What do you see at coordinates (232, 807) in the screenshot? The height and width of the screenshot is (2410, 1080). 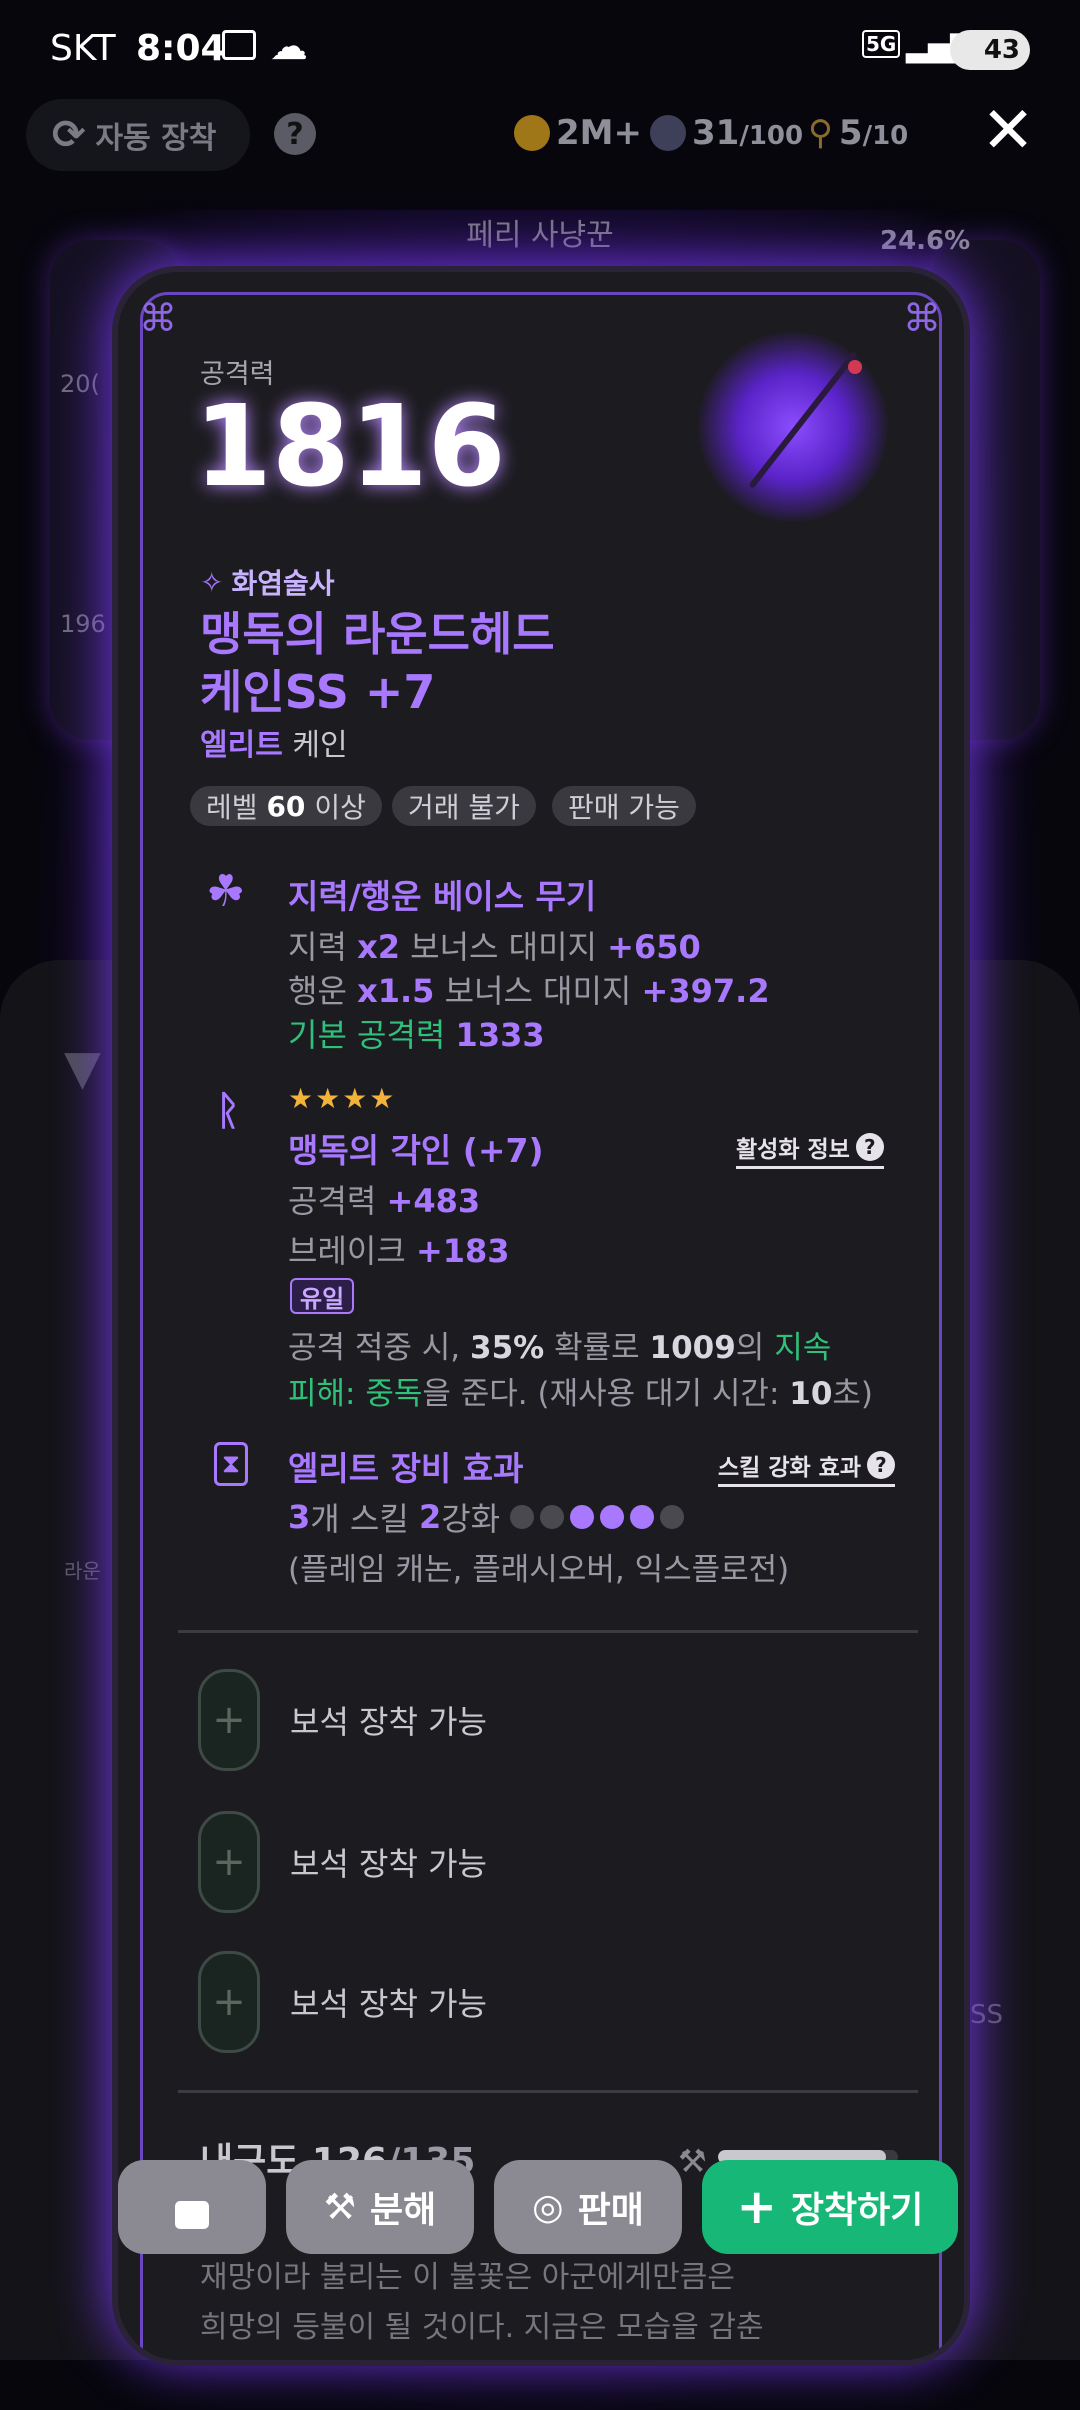 I see `level-prefix: 레벨` at bounding box center [232, 807].